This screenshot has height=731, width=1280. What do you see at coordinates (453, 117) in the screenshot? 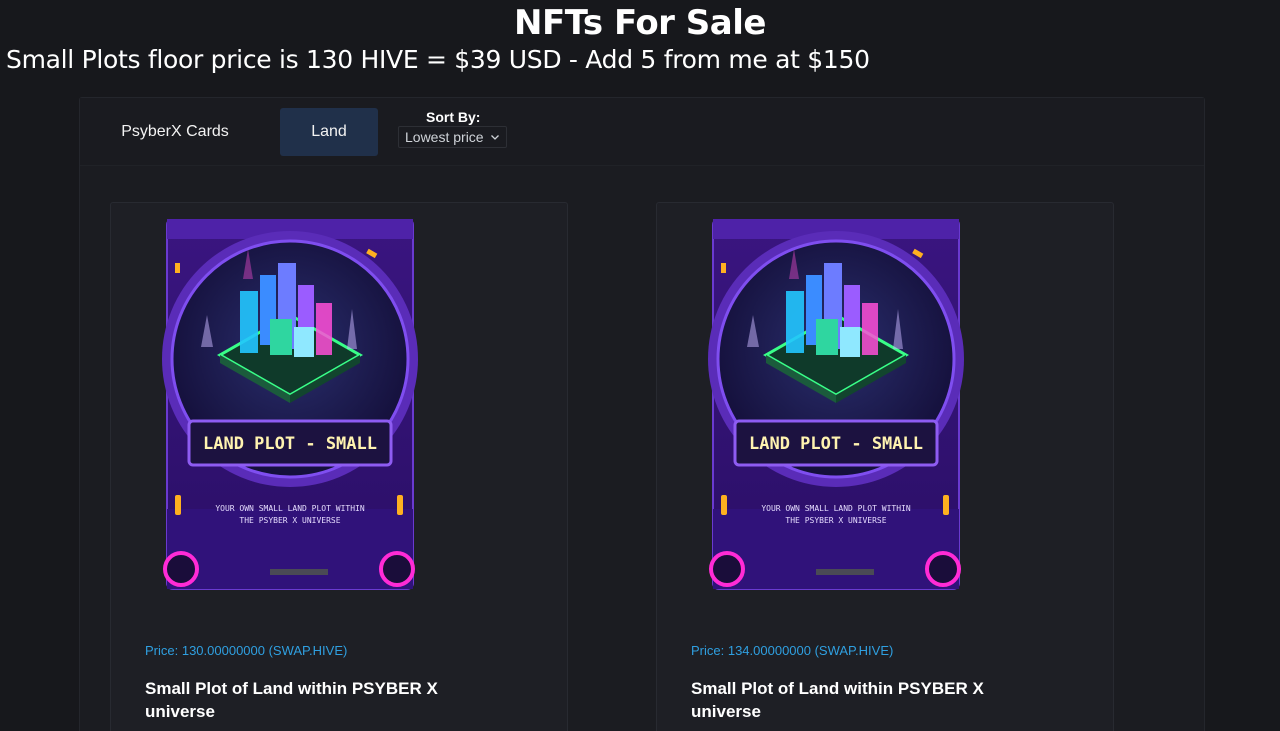
I see `sort-by-label: Sort By:` at bounding box center [453, 117].